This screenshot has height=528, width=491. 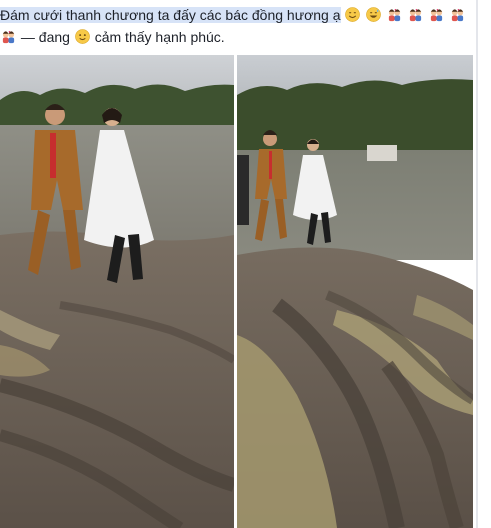 I want to click on feeling-text: cảm thấy hạnh phúc., so click(x=160, y=37).